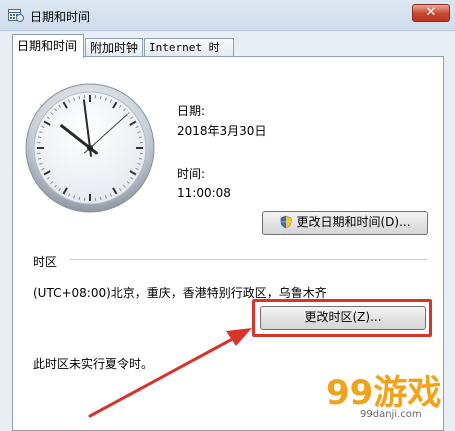 This screenshot has height=431, width=455. What do you see at coordinates (384, 393) in the screenshot?
I see `watermark-logo: 99游戏` at bounding box center [384, 393].